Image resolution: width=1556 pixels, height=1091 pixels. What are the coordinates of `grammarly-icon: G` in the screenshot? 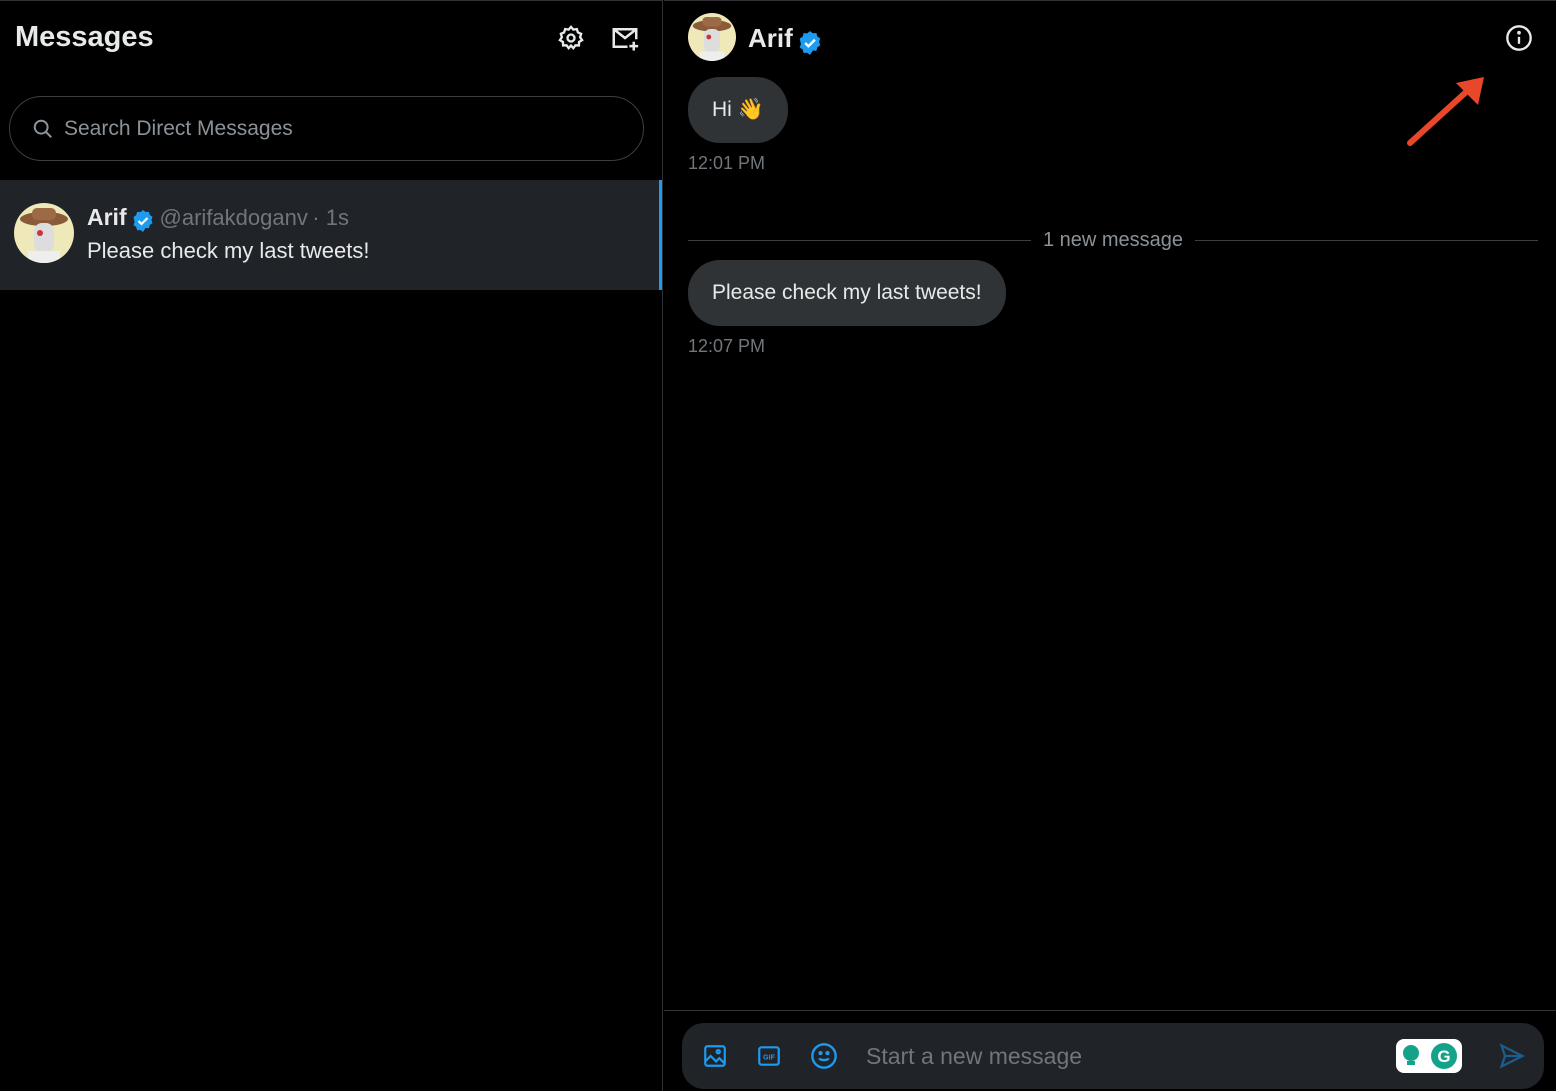 It's located at (1443, 1056).